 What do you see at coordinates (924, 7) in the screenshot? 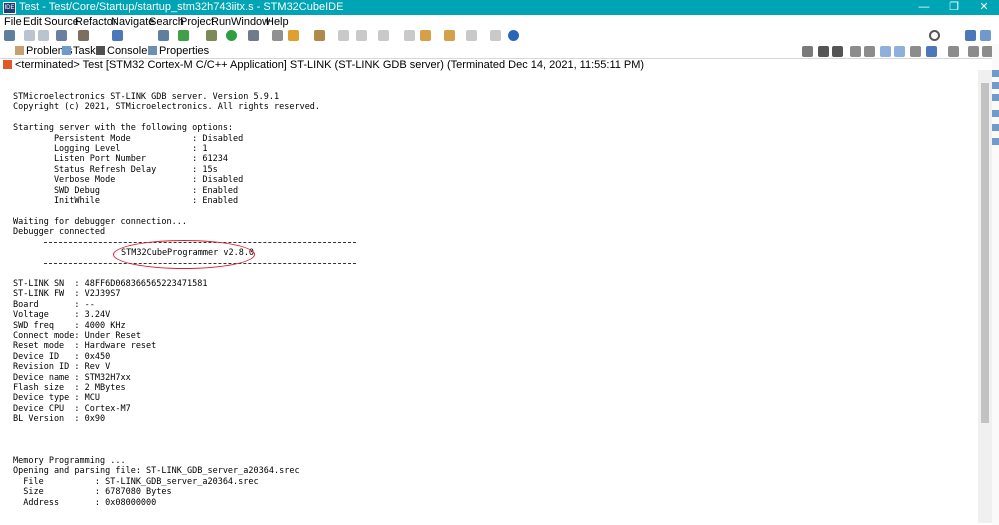
I see `minimize-button: —` at bounding box center [924, 7].